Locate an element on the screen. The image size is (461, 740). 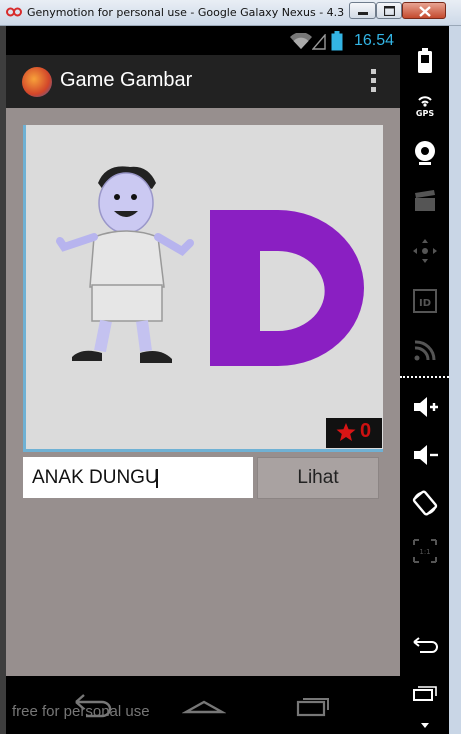
action-bar: Game Gambar is located at coordinates (203, 81).